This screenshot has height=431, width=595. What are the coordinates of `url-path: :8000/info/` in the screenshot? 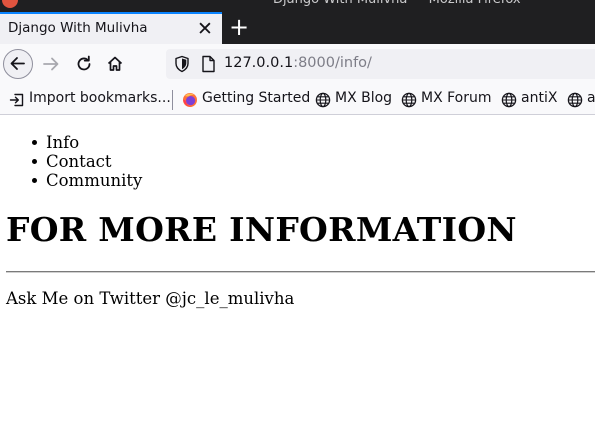 It's located at (332, 63).